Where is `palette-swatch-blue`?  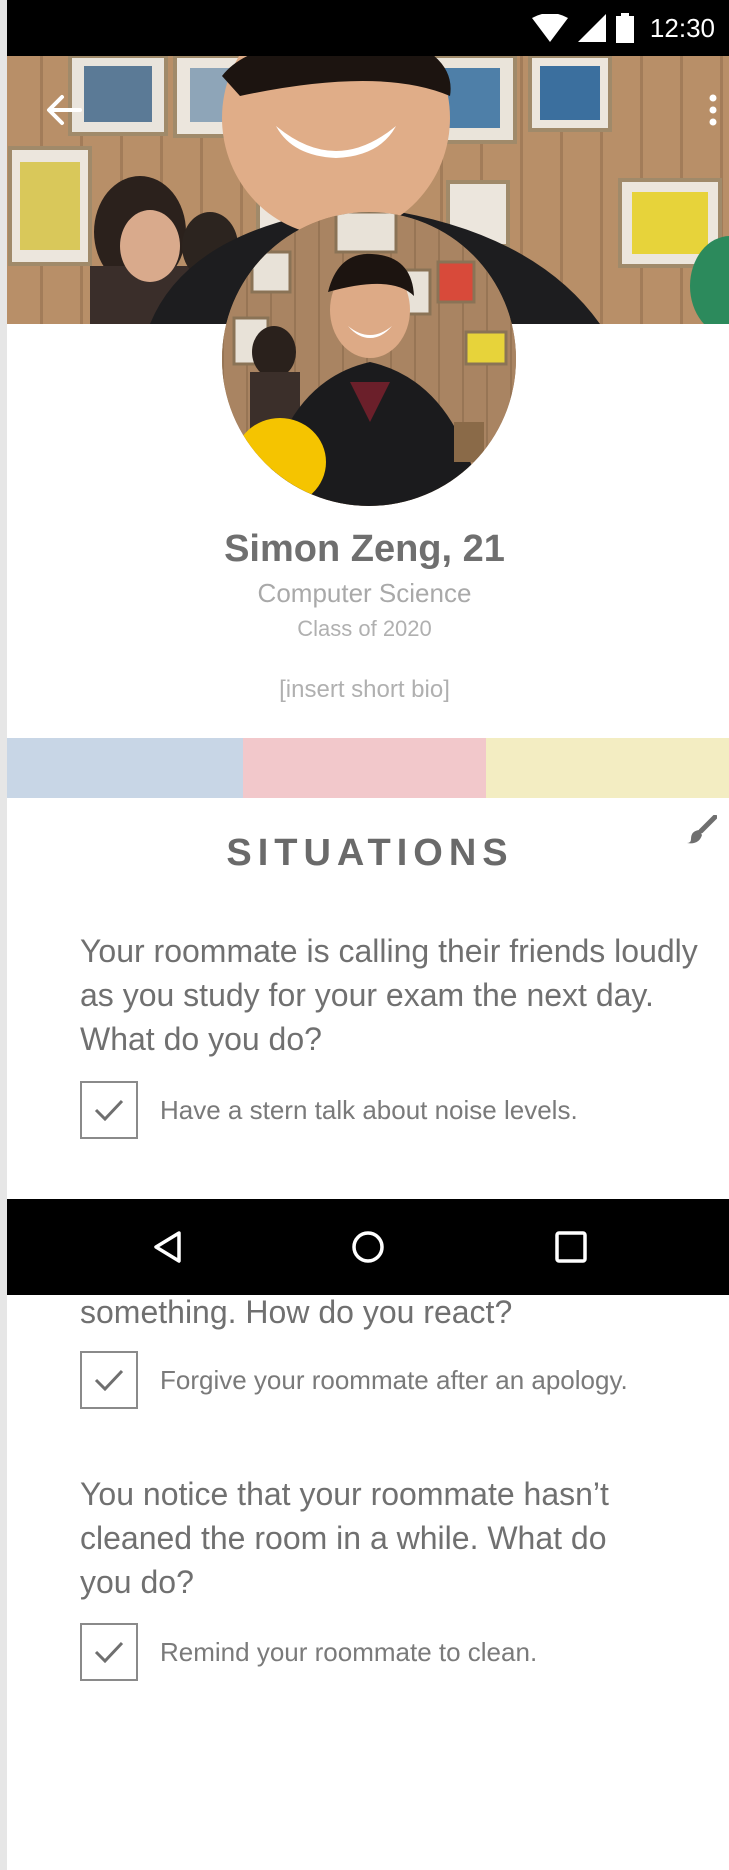 palette-swatch-blue is located at coordinates (121, 768).